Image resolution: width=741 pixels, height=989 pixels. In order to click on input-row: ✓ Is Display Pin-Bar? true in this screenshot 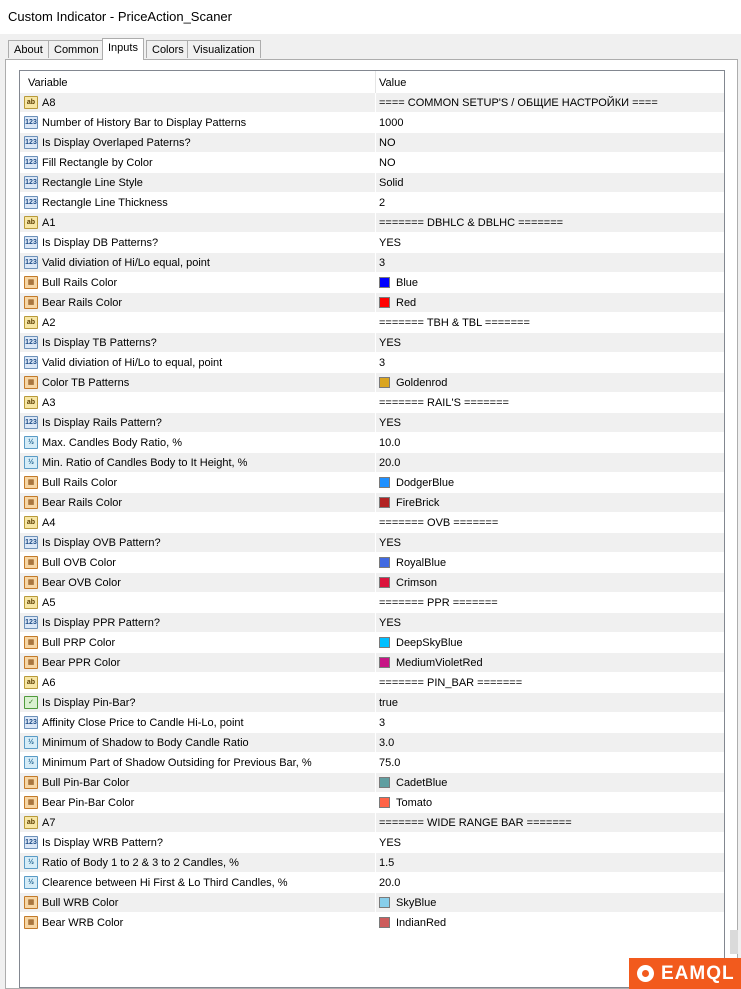, I will do `click(372, 703)`.